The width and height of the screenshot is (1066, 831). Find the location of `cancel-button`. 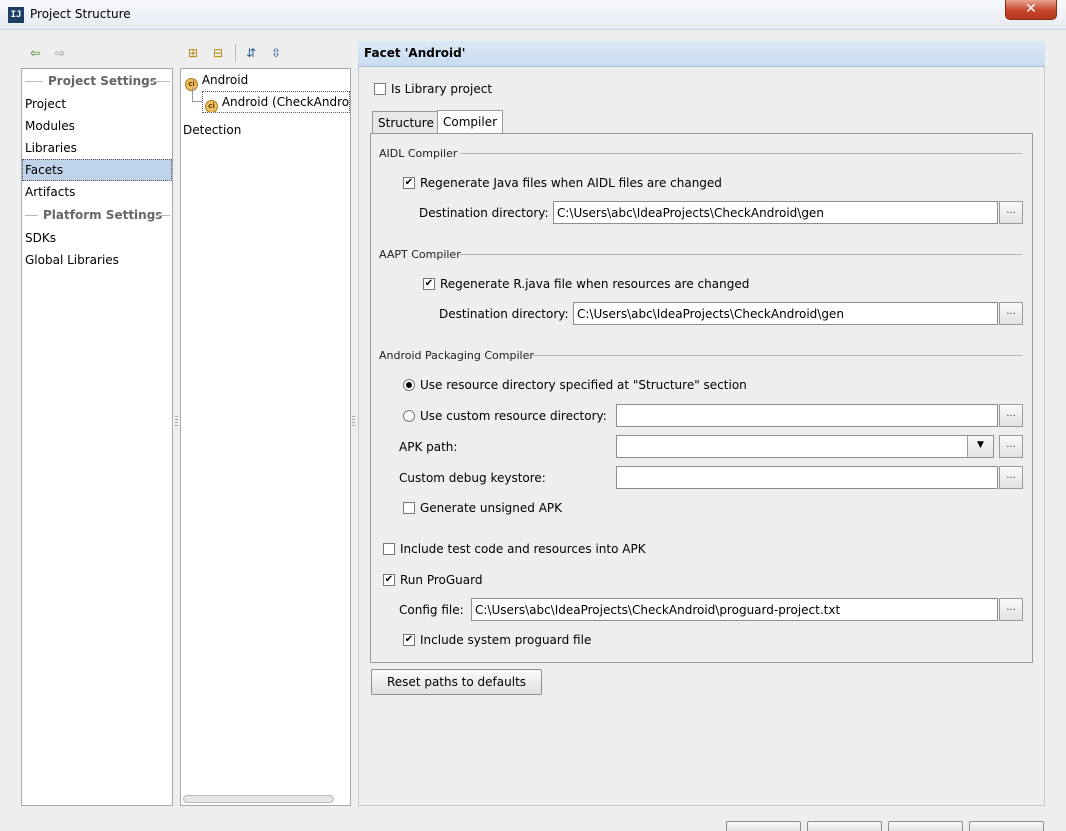

cancel-button is located at coordinates (844, 826).